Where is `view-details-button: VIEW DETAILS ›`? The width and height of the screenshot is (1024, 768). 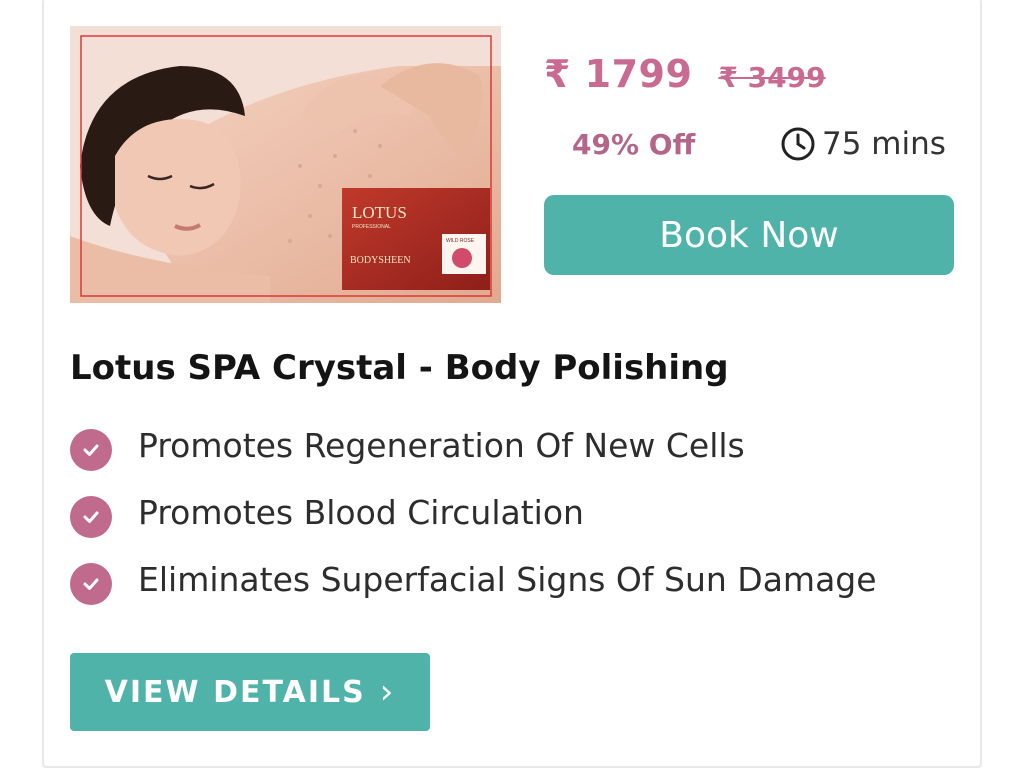
view-details-button: VIEW DETAILS › is located at coordinates (250, 692).